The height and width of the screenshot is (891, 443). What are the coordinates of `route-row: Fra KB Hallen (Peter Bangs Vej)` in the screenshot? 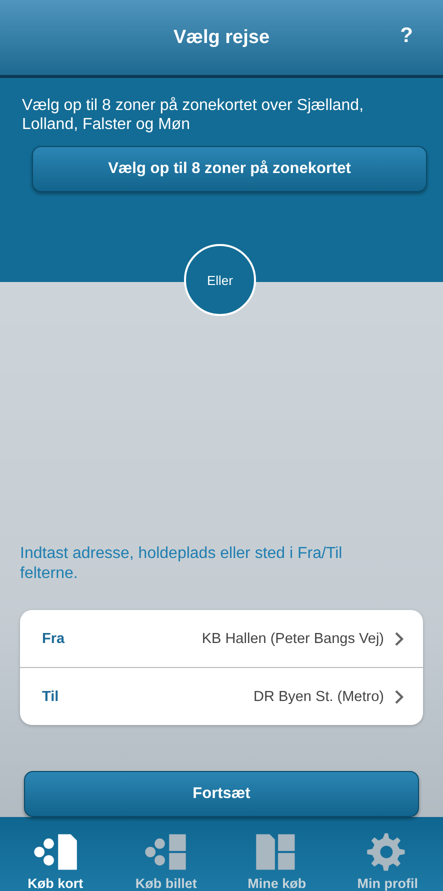 It's located at (221, 638).